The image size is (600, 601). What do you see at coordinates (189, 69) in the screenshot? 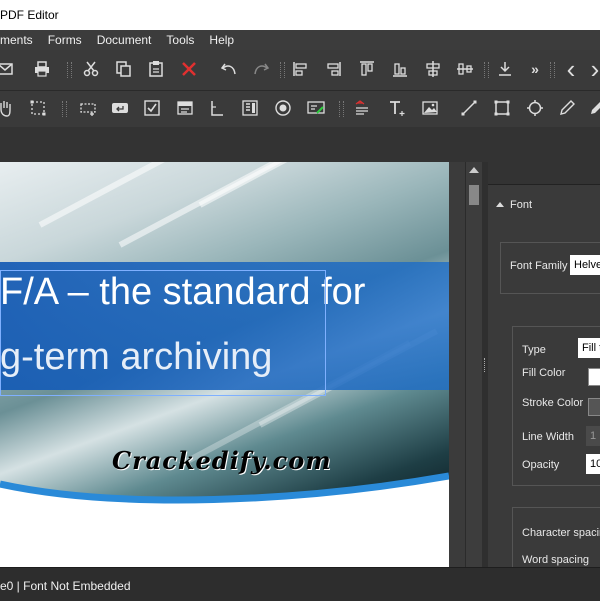
I see `delete-icon` at bounding box center [189, 69].